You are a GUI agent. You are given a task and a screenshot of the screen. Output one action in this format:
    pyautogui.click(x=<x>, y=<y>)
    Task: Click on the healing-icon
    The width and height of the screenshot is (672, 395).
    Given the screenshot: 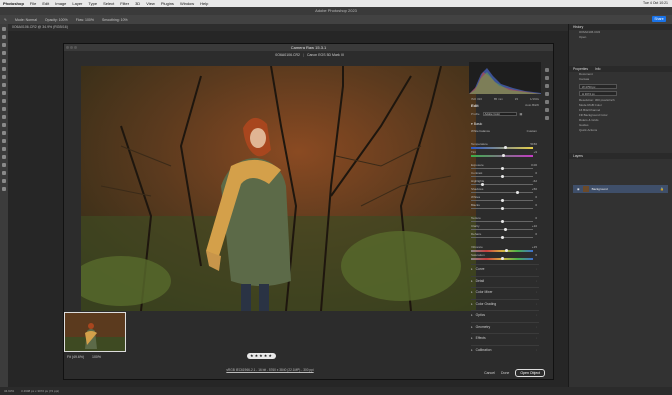 What is the action you would take?
    pyautogui.click(x=547, y=86)
    